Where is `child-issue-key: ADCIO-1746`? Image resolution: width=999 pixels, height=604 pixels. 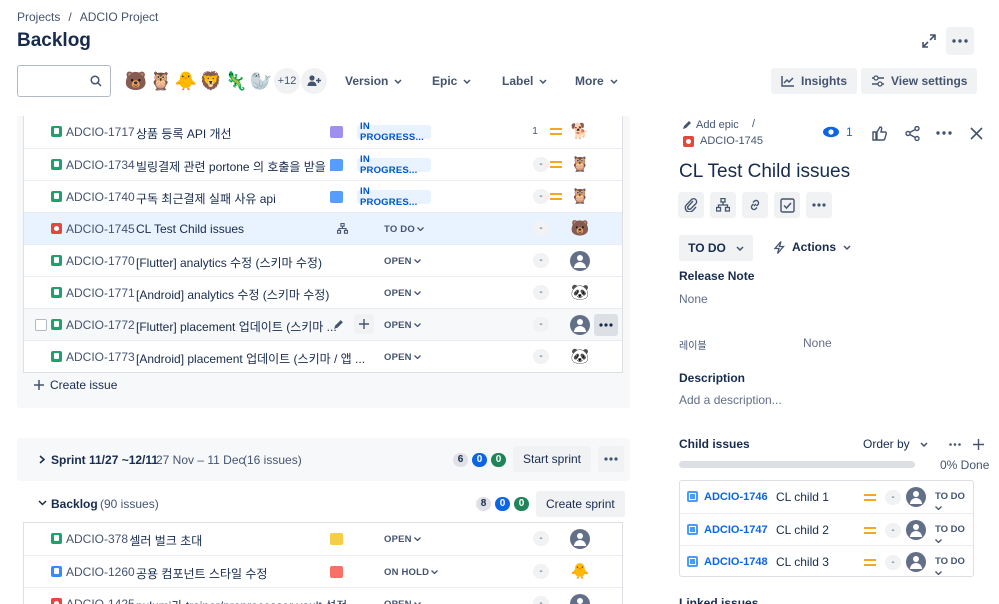
child-issue-key: ADCIO-1746 is located at coordinates (736, 497).